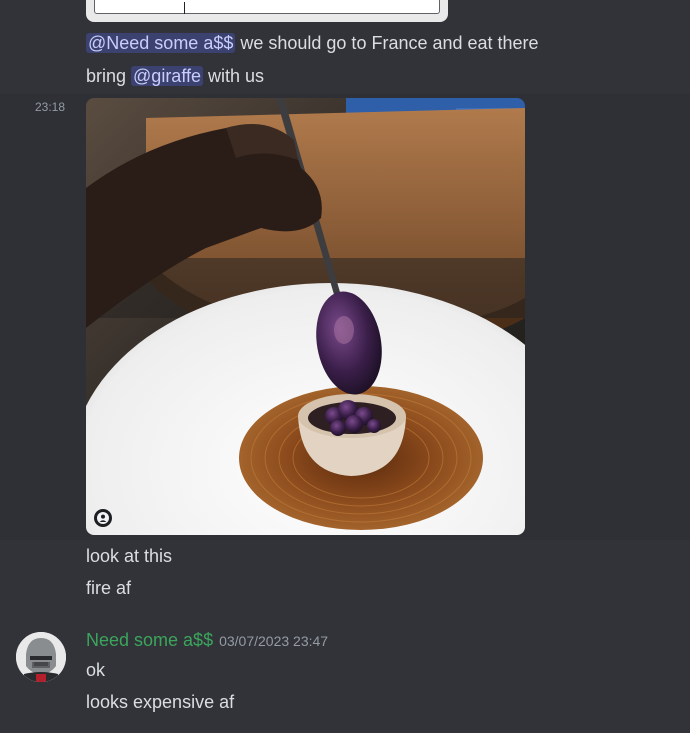  I want to click on message-text: fire af, so click(109, 588).